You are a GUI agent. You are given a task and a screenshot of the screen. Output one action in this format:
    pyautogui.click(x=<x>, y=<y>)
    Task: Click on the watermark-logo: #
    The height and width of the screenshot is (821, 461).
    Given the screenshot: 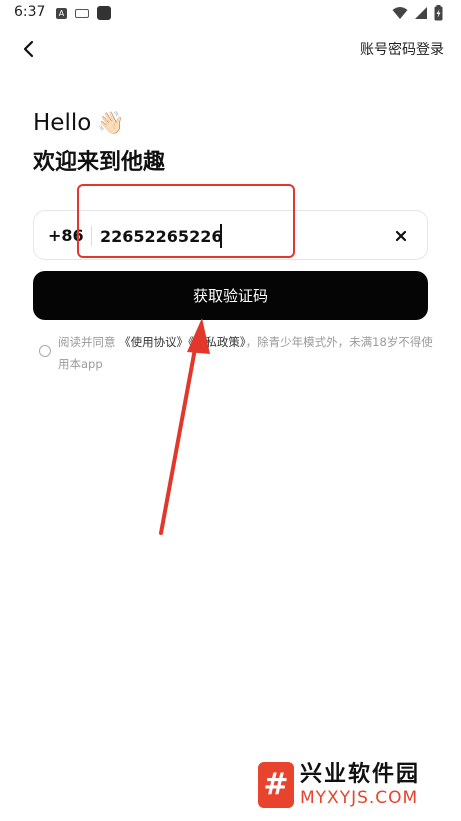 What is the action you would take?
    pyautogui.click(x=276, y=785)
    